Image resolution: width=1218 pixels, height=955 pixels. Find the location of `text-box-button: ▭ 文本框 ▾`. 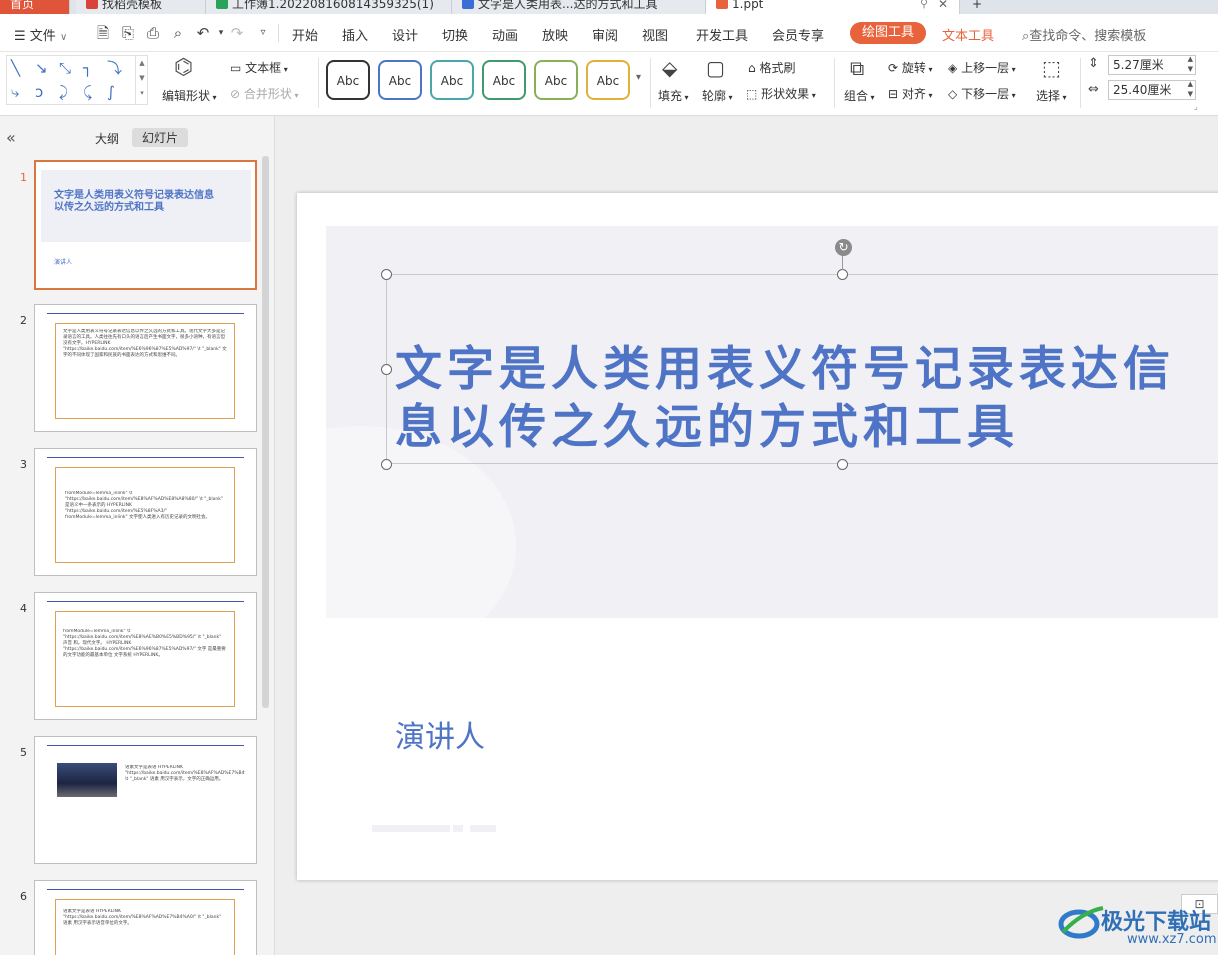

text-box-button: ▭ 文本框 ▾ is located at coordinates (259, 67).